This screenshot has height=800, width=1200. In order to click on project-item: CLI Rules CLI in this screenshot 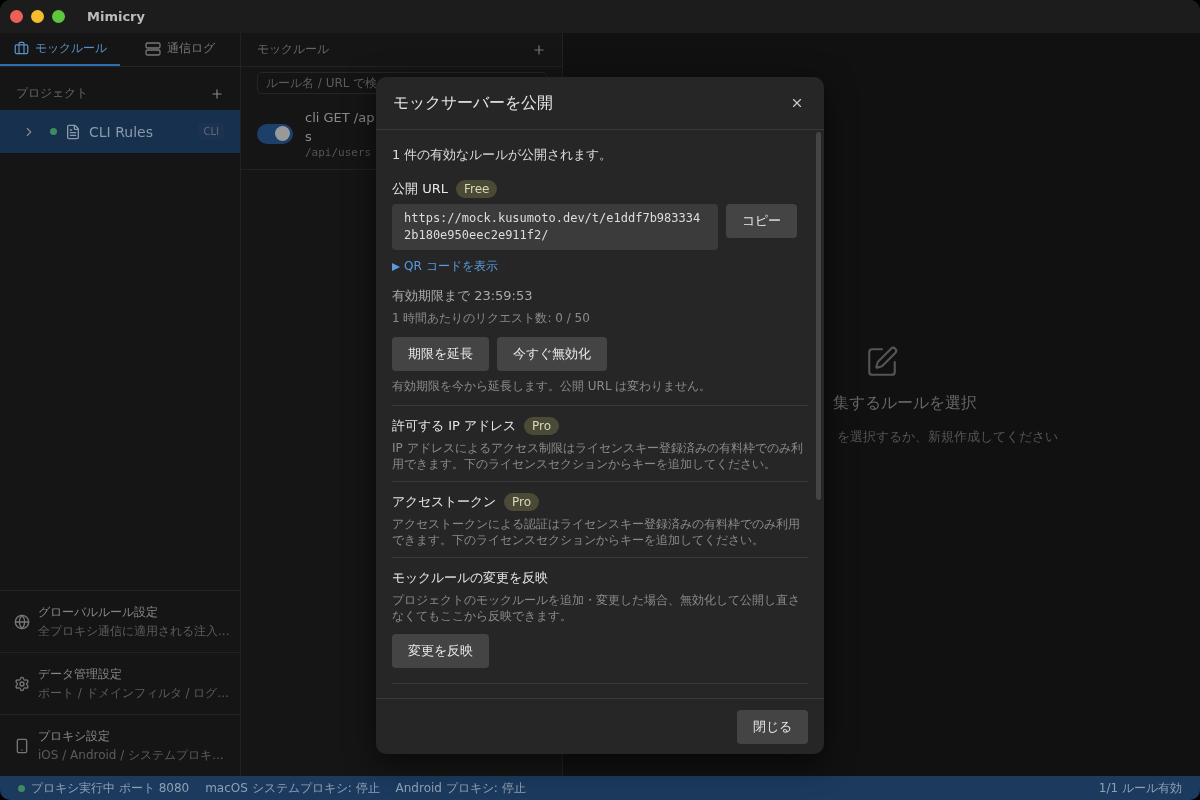, I will do `click(120, 131)`.